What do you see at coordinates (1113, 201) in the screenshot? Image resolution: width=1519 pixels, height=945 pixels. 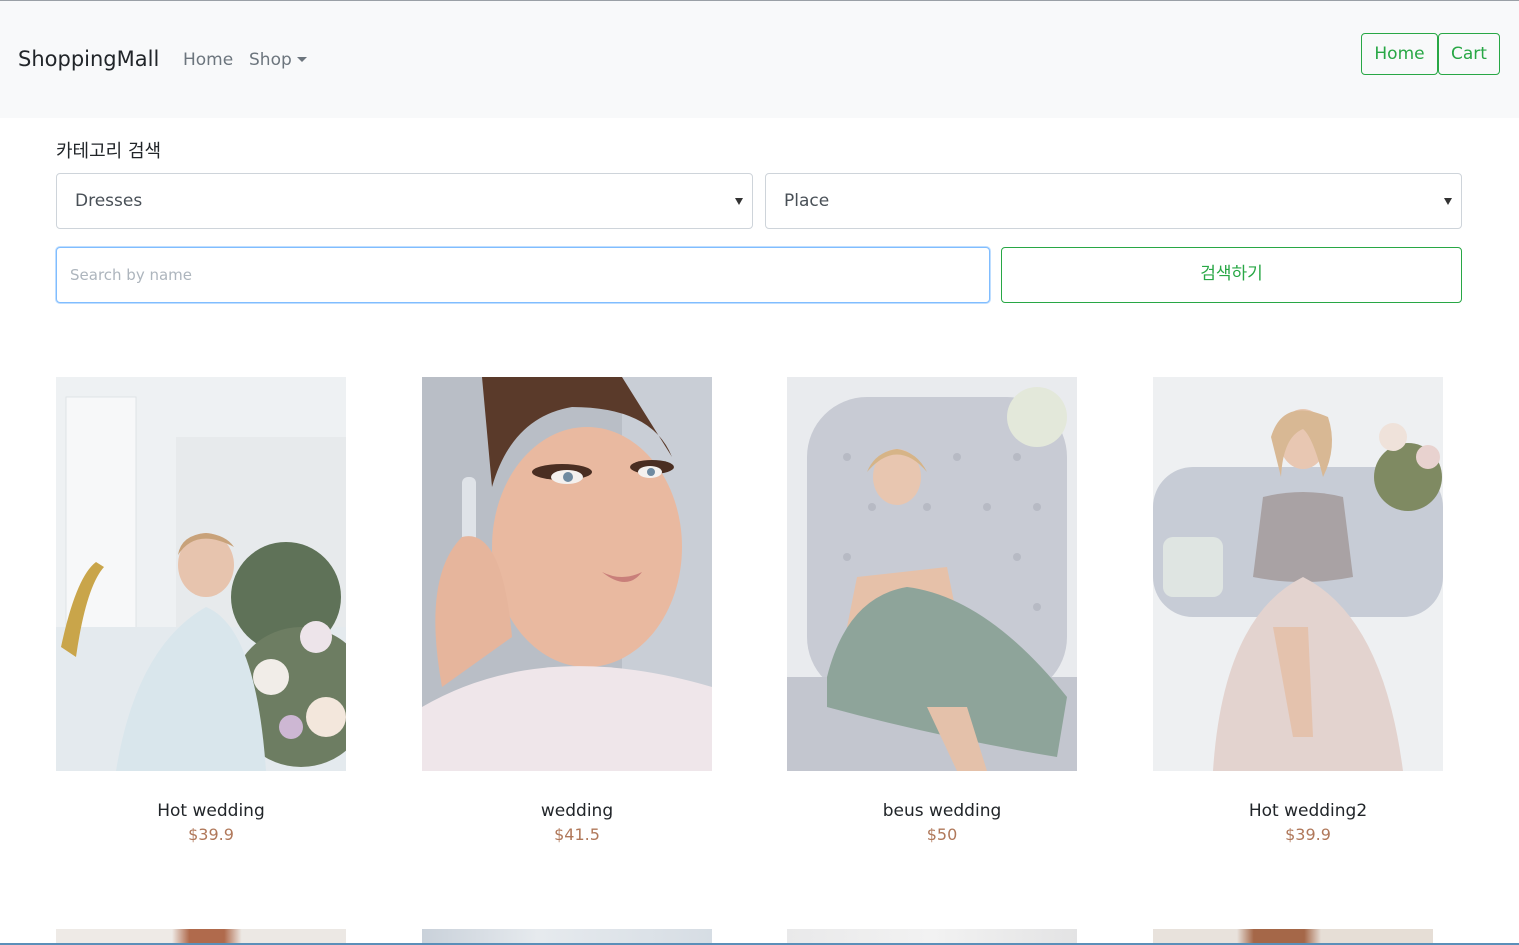 I see `place-select: Place` at bounding box center [1113, 201].